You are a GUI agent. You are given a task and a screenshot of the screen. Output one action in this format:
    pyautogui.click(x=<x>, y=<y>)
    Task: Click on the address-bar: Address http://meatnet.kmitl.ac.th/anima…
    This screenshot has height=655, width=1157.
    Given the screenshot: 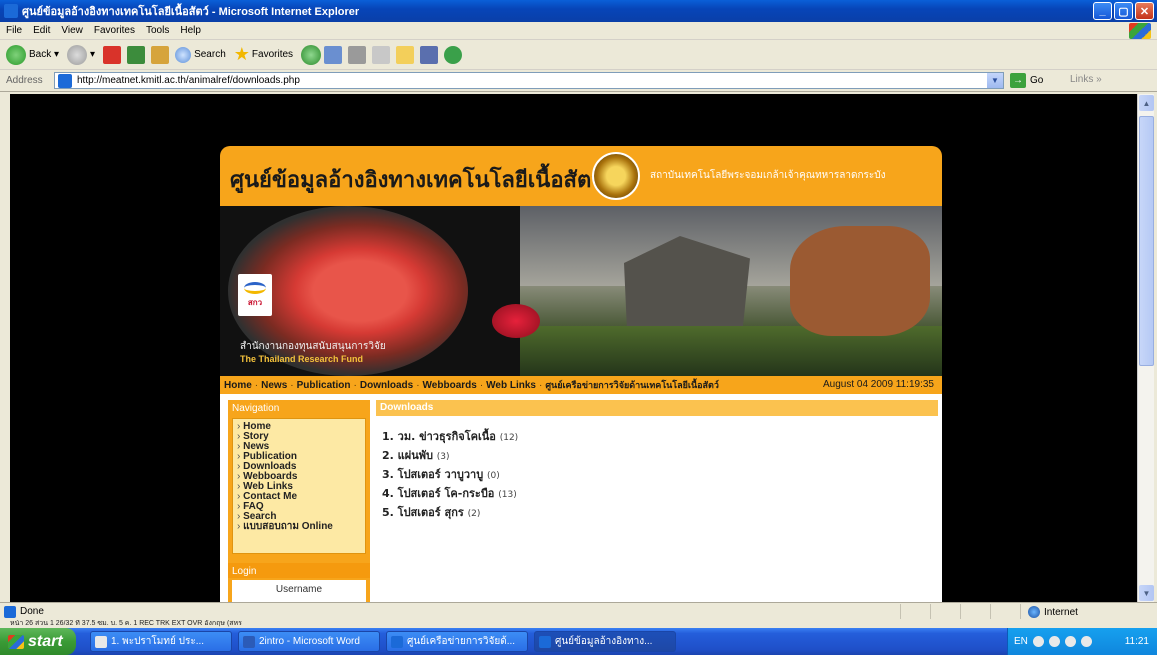 What is the action you would take?
    pyautogui.click(x=578, y=81)
    